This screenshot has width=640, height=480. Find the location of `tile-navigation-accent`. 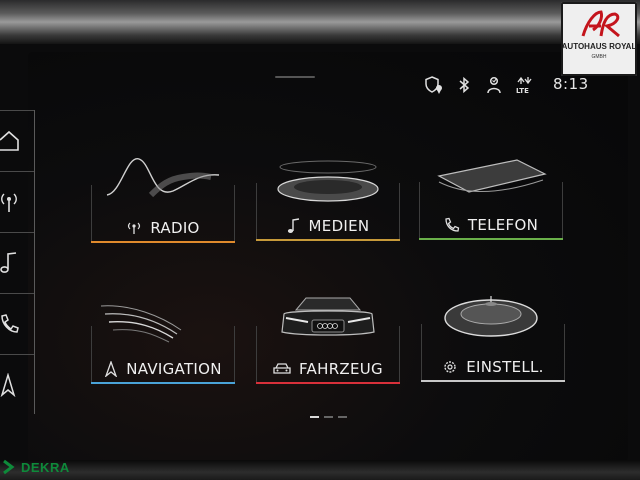

tile-navigation-accent is located at coordinates (163, 383).